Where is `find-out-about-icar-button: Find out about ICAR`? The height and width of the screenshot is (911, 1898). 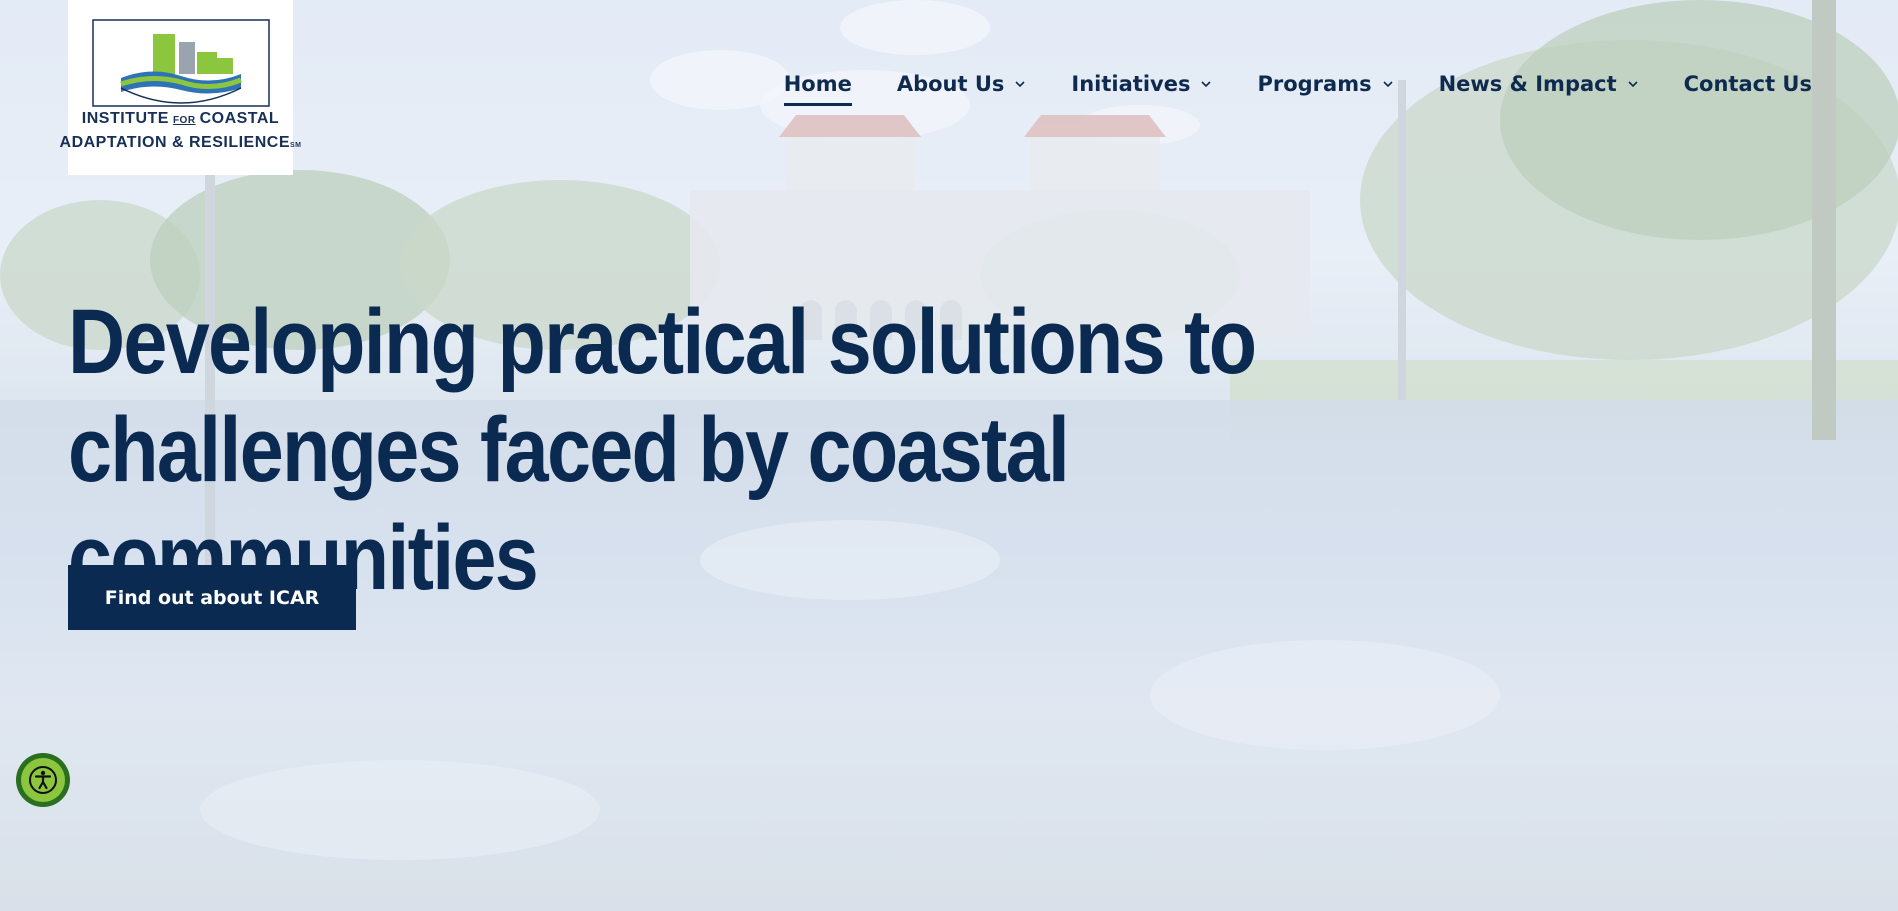 find-out-about-icar-button: Find out about ICAR is located at coordinates (212, 597).